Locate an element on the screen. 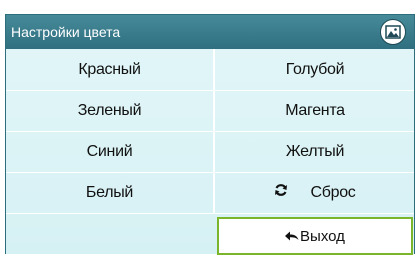  back-arrow-icon is located at coordinates (292, 236).